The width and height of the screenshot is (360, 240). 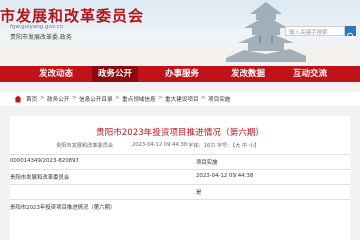 What do you see at coordinates (139, 99) in the screenshot?
I see `breadcrumb-key-areas: 重点领域信息` at bounding box center [139, 99].